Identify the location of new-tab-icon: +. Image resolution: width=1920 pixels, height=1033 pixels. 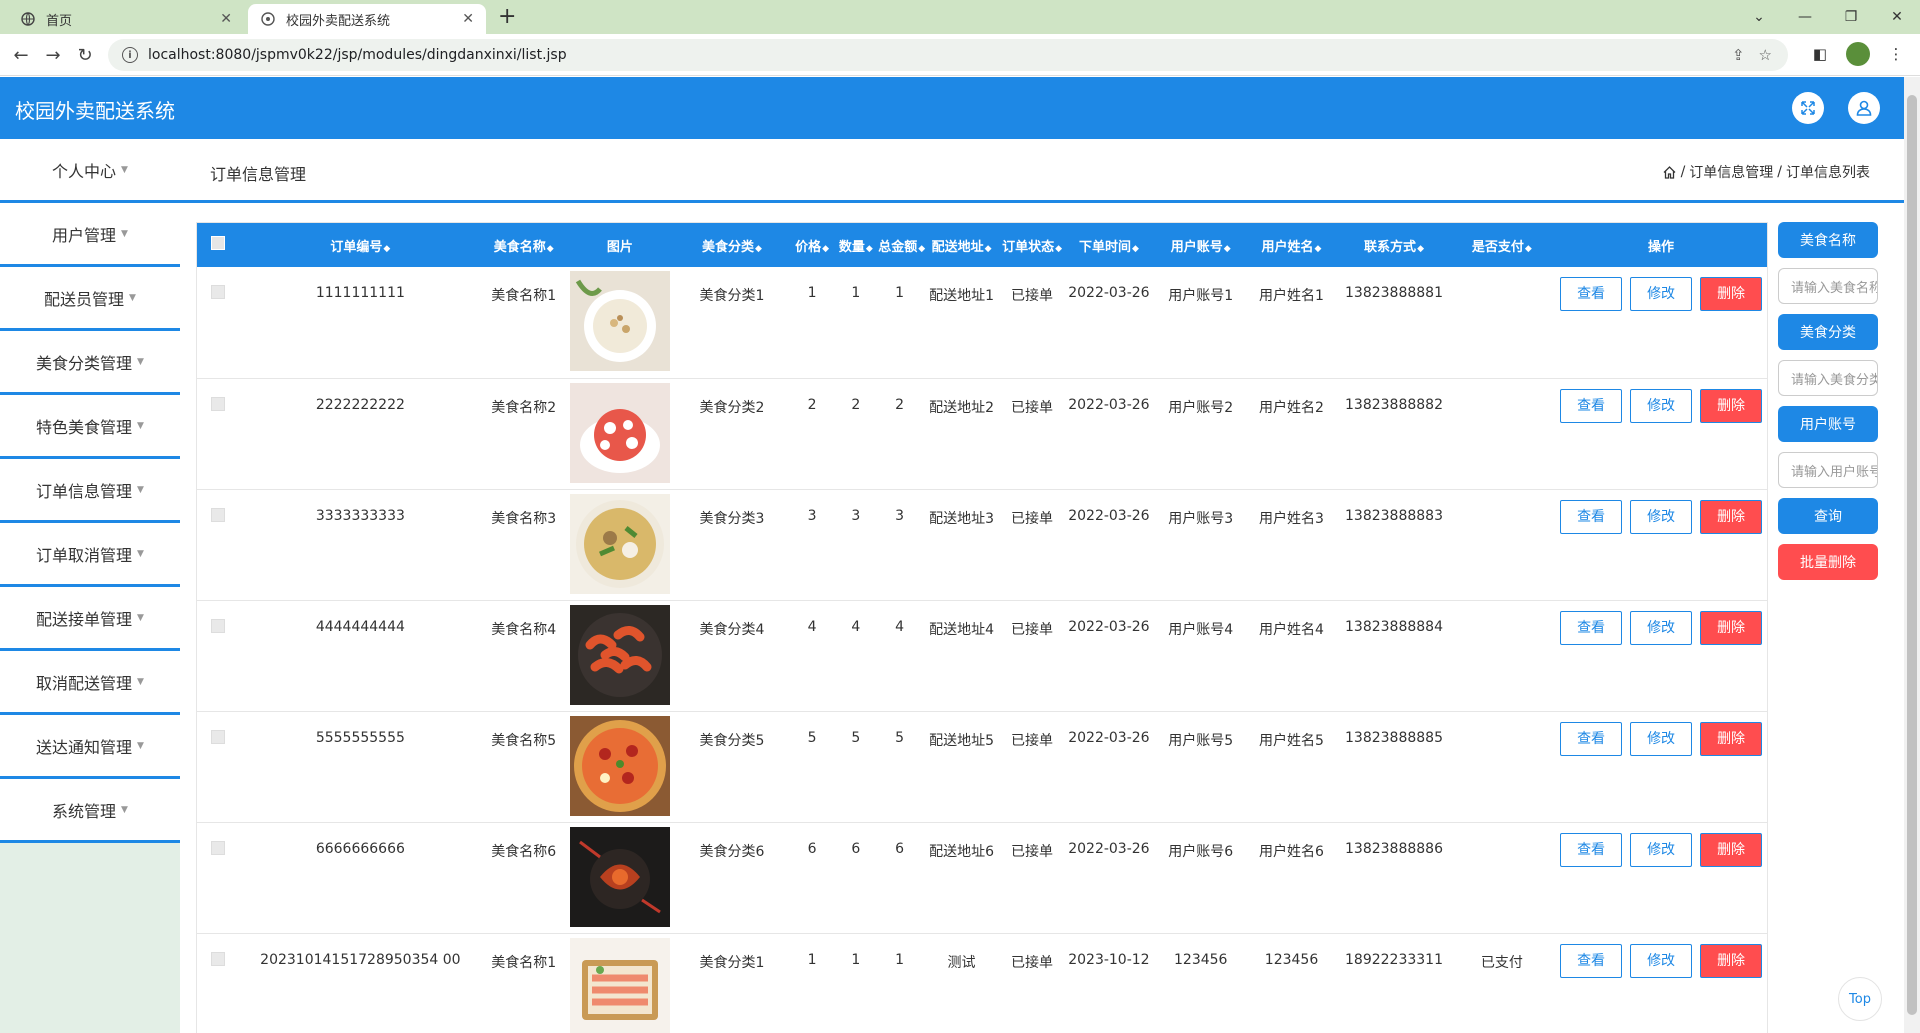
(507, 17).